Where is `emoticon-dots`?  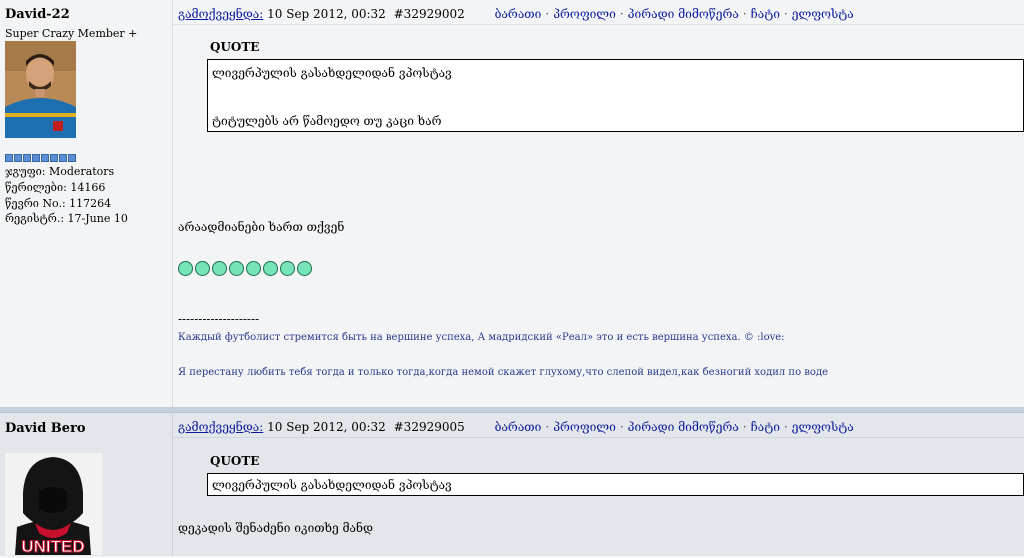
emoticon-dots is located at coordinates (245, 268).